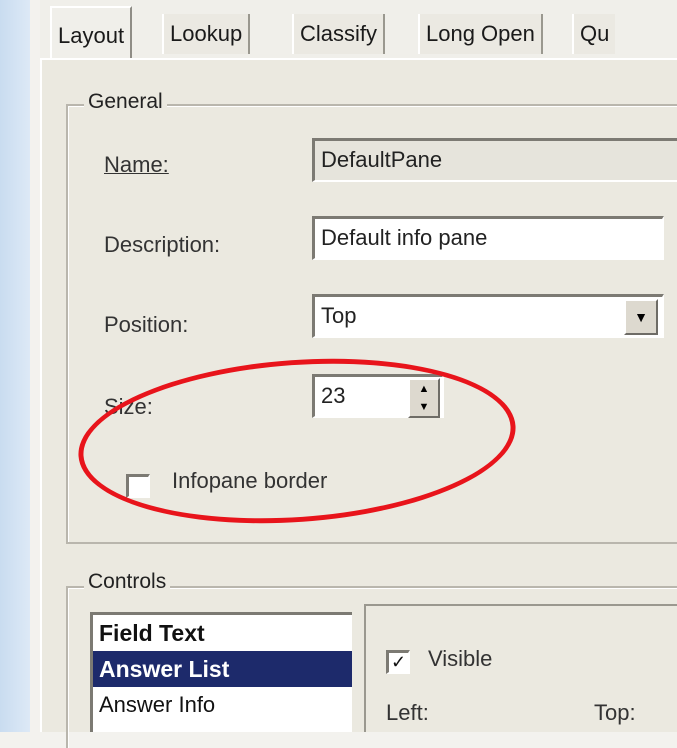 This screenshot has height=748, width=677. Describe the element at coordinates (407, 712) in the screenshot. I see `left-label: Left:` at that location.